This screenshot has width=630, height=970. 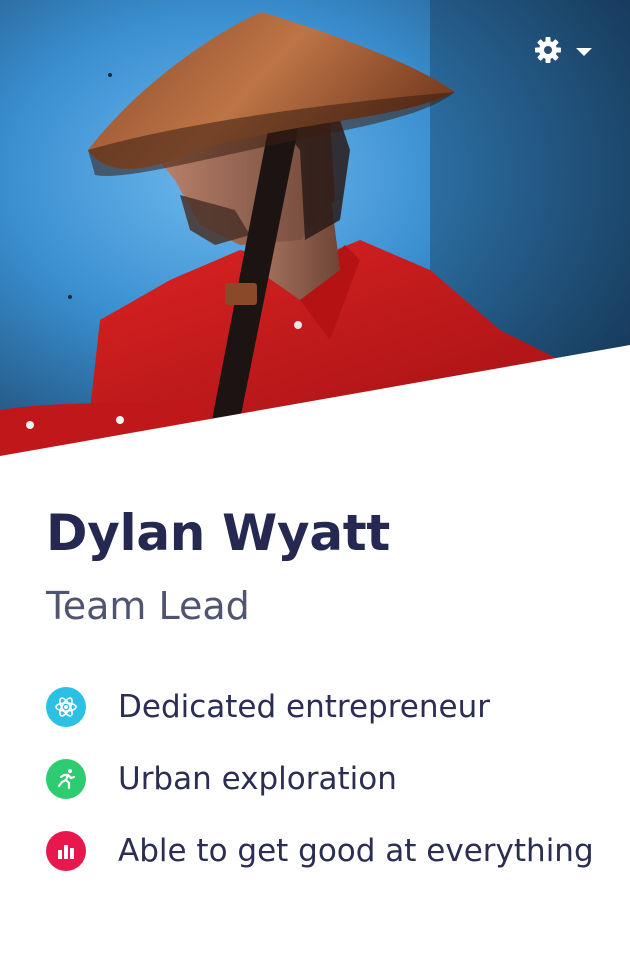 I want to click on atom-icon, so click(x=66, y=707).